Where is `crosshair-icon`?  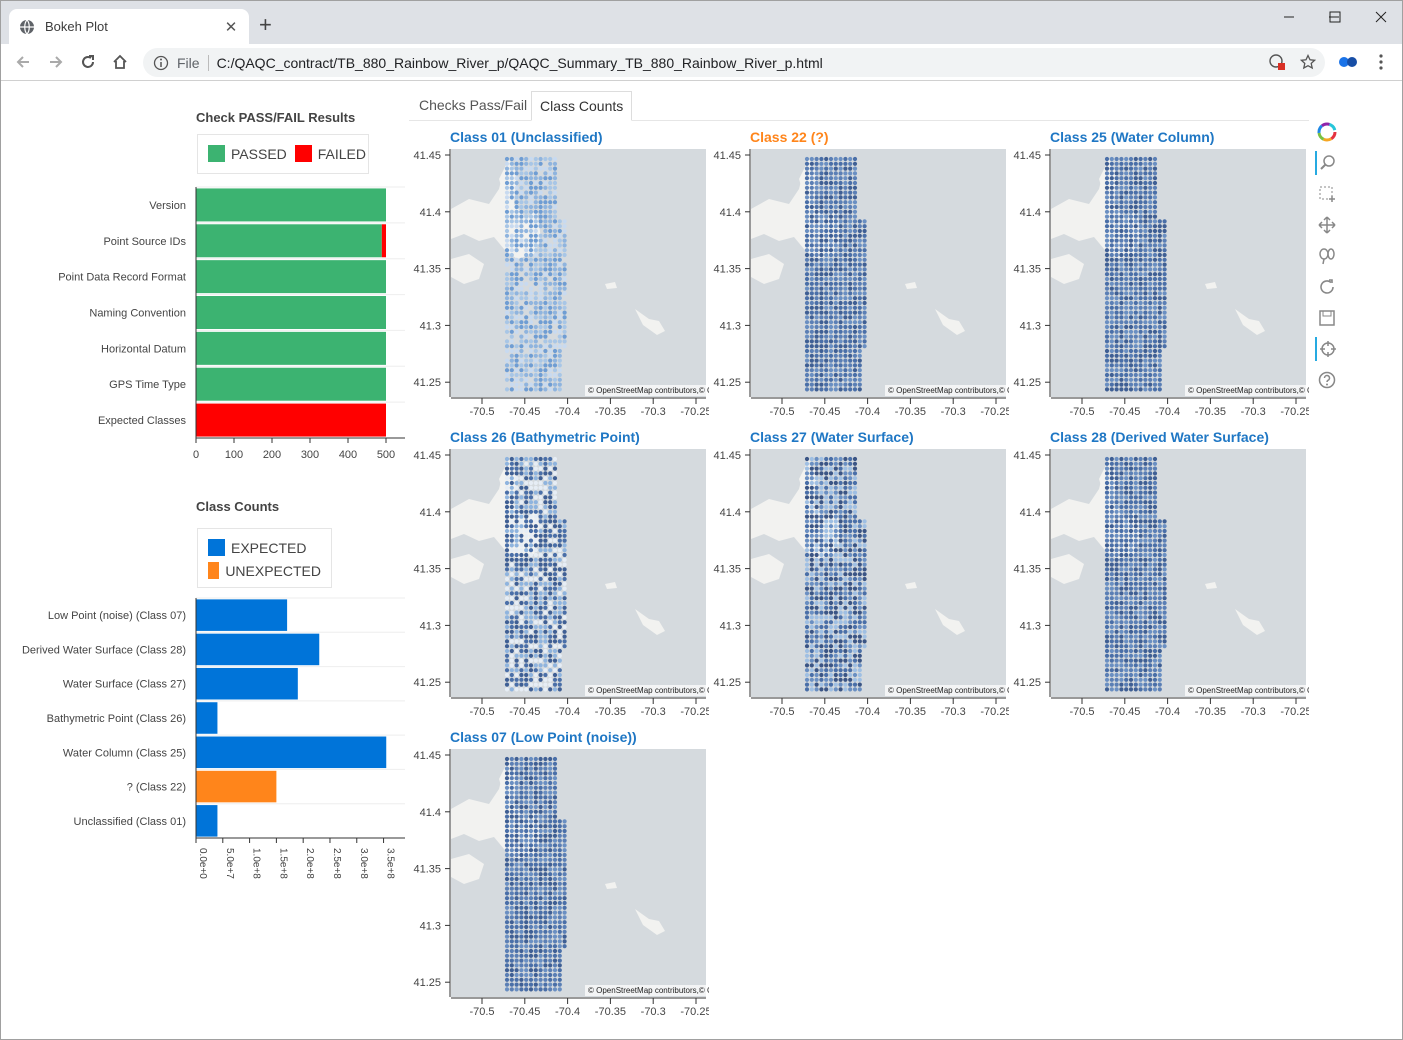 crosshair-icon is located at coordinates (1327, 349).